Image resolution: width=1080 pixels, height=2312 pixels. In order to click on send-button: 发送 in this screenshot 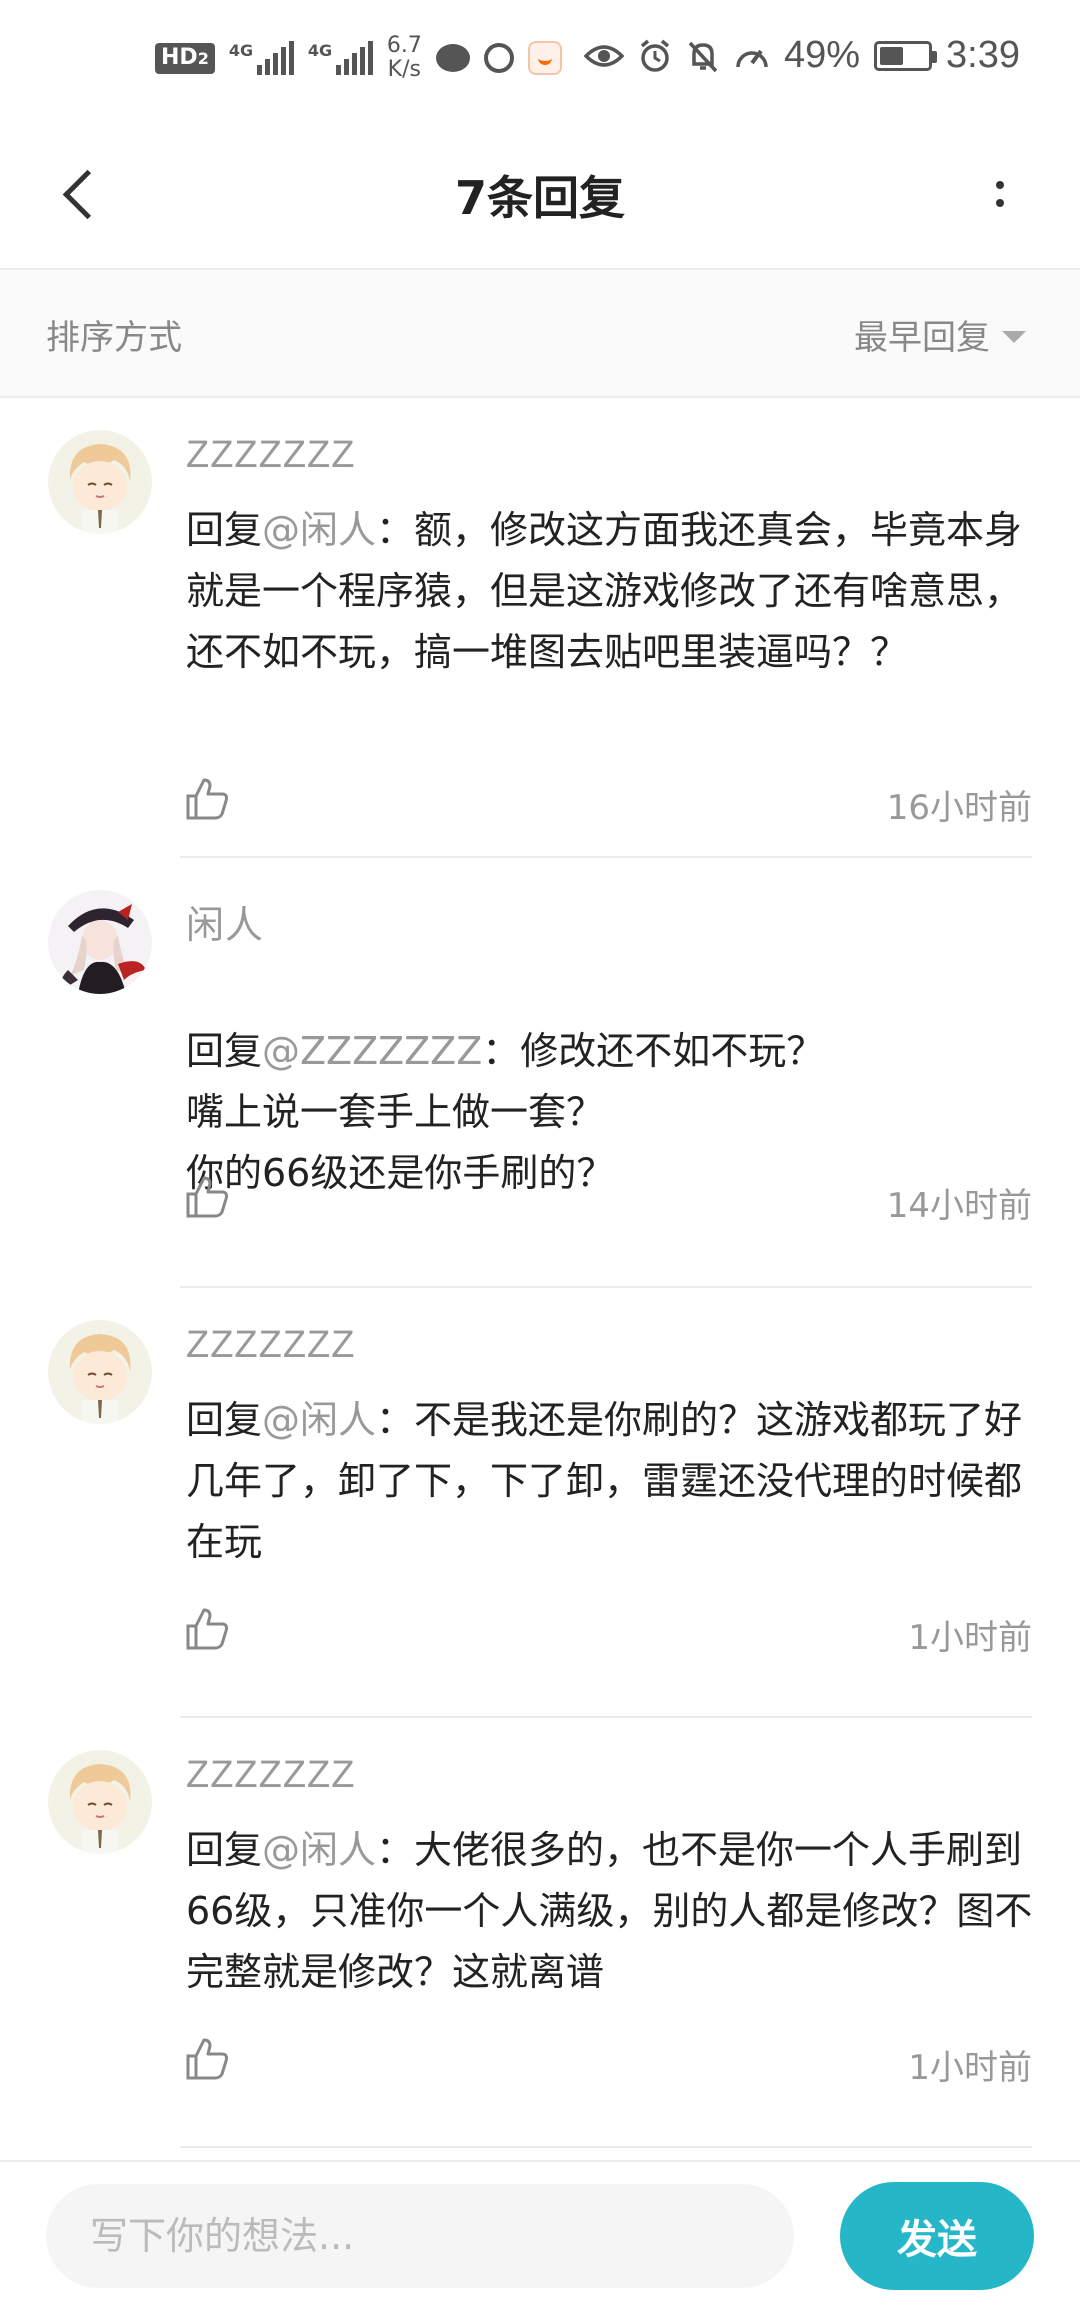, I will do `click(937, 2236)`.